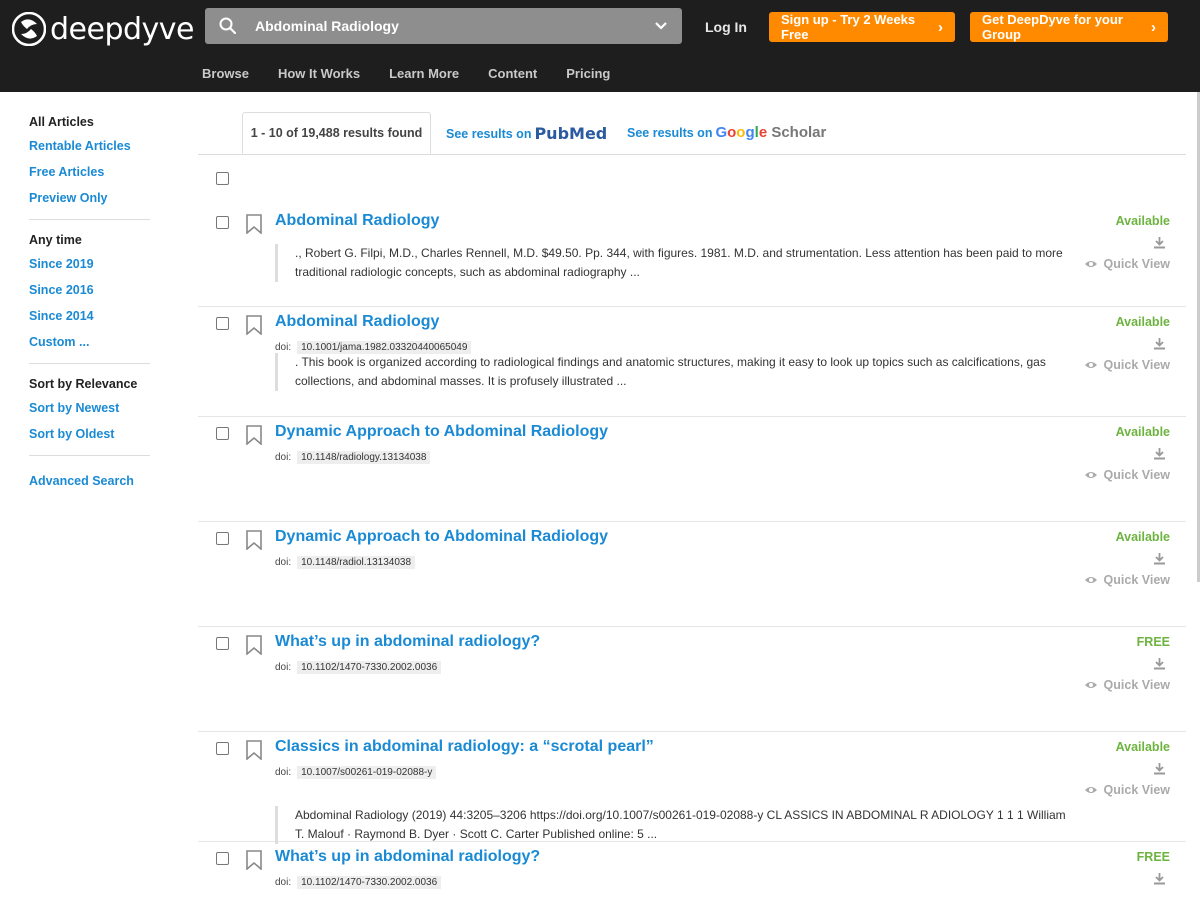 Image resolution: width=1200 pixels, height=902 pixels. Describe the element at coordinates (222, 178) in the screenshot. I see `select-all-checkbox` at that location.